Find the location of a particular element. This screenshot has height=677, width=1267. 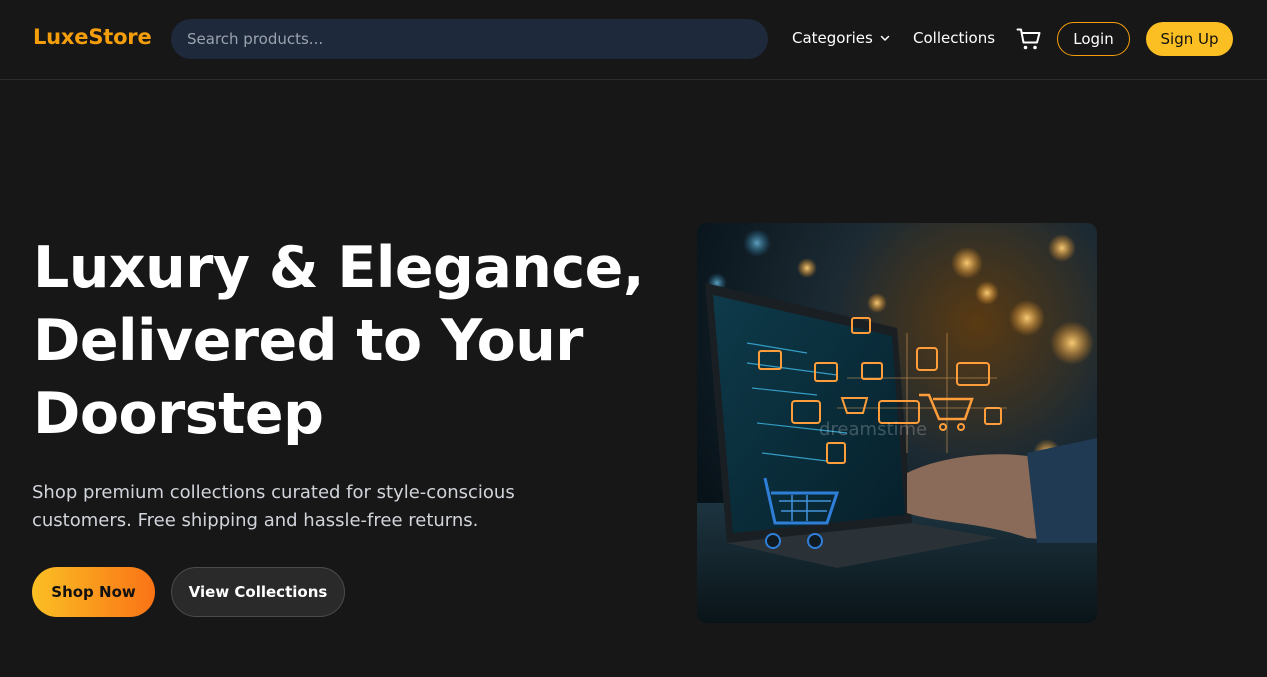

shopping-cart-icon is located at coordinates (1029, 39).